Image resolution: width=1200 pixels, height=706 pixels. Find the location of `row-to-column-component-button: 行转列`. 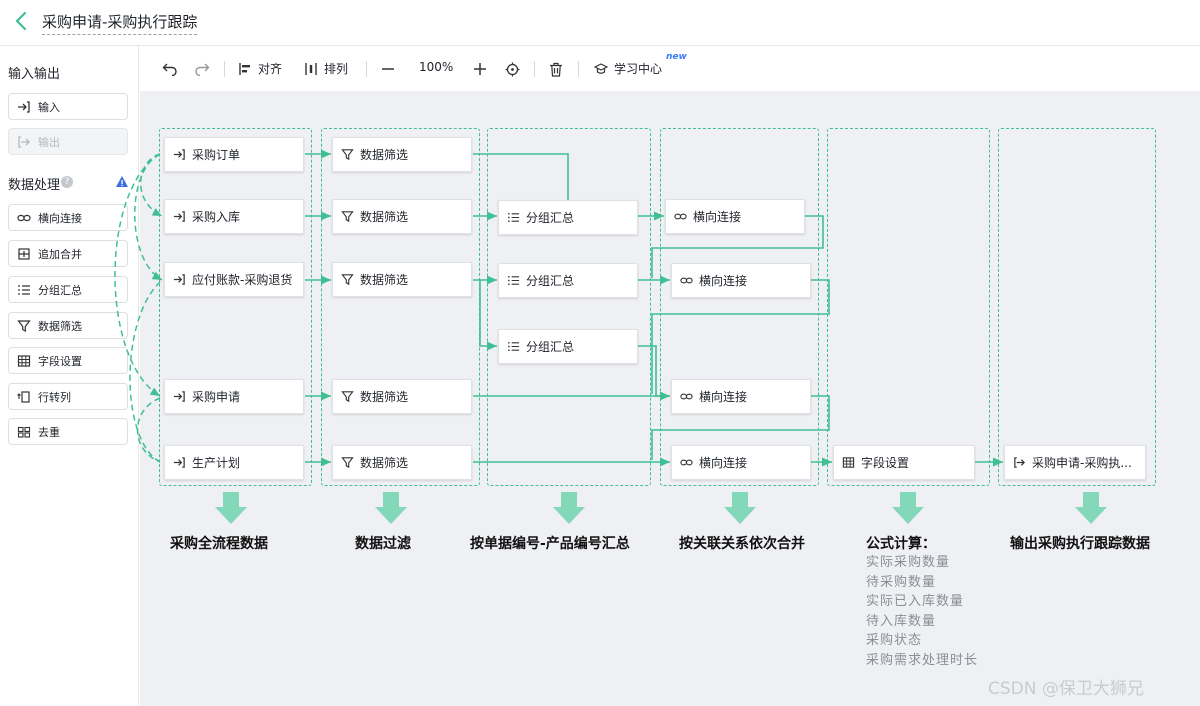

row-to-column-component-button: 行转列 is located at coordinates (68, 396).